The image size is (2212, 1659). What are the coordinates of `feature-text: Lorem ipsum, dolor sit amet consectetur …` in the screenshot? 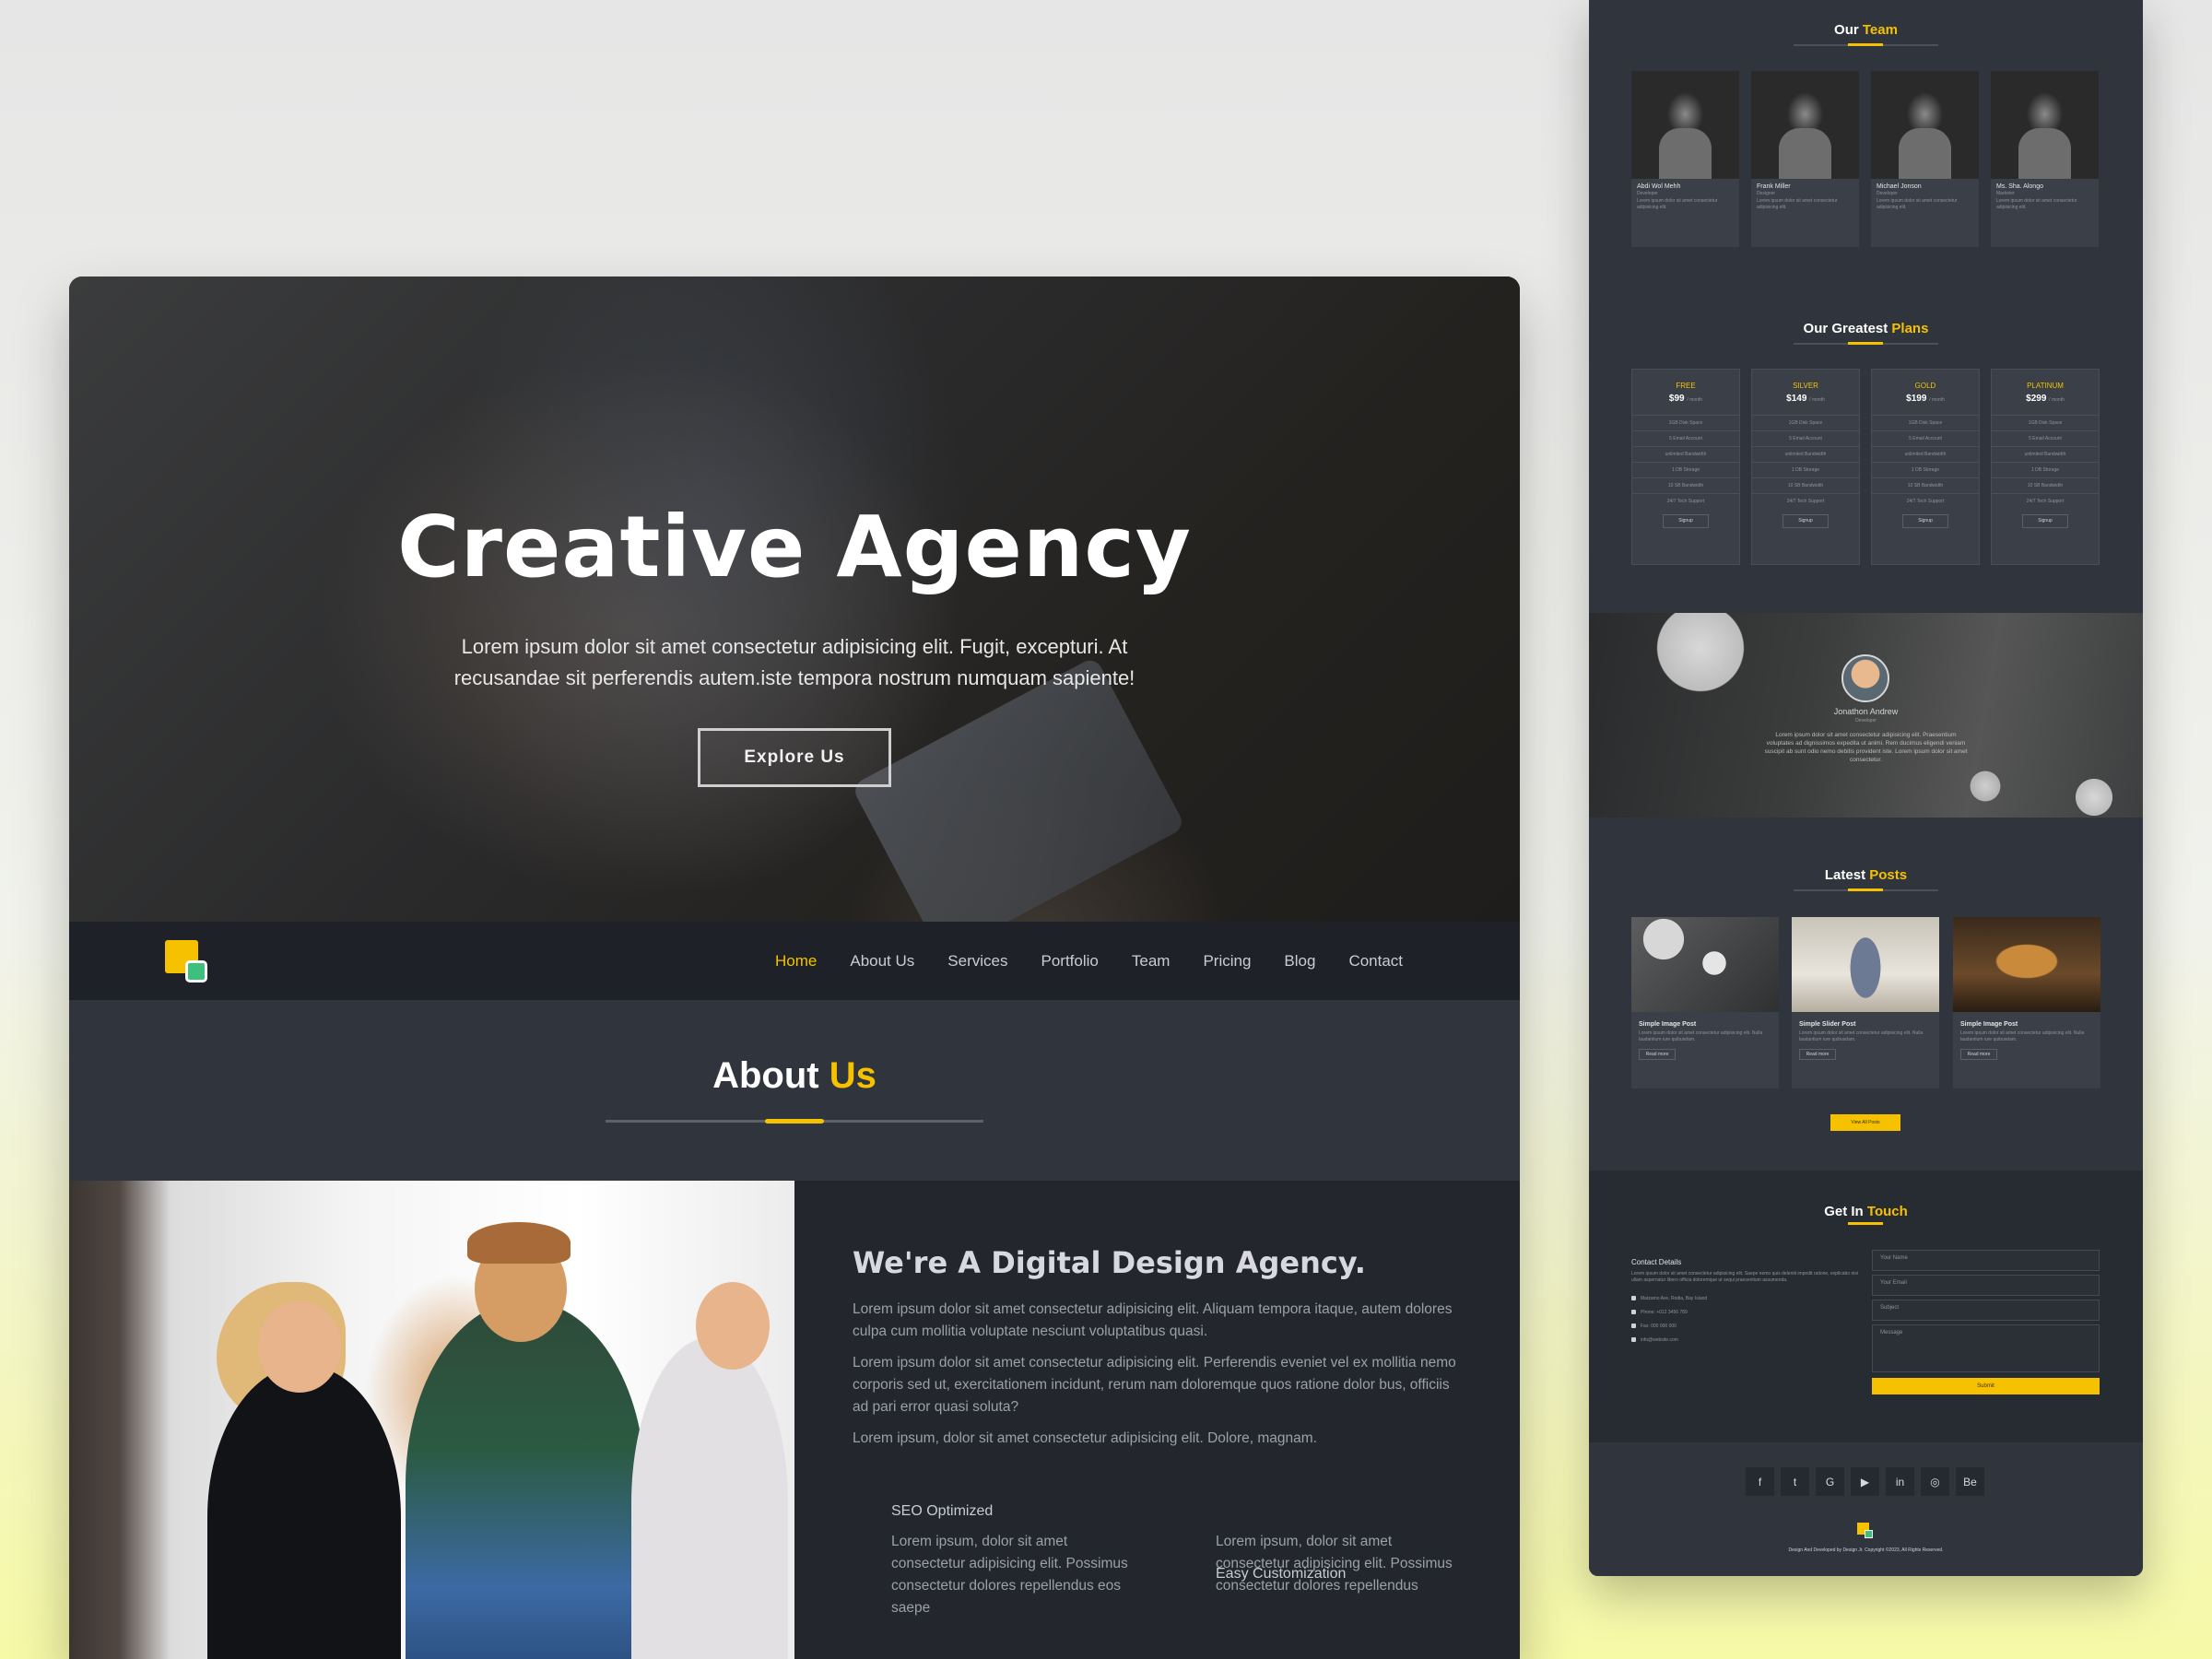 It's located at (1334, 1564).